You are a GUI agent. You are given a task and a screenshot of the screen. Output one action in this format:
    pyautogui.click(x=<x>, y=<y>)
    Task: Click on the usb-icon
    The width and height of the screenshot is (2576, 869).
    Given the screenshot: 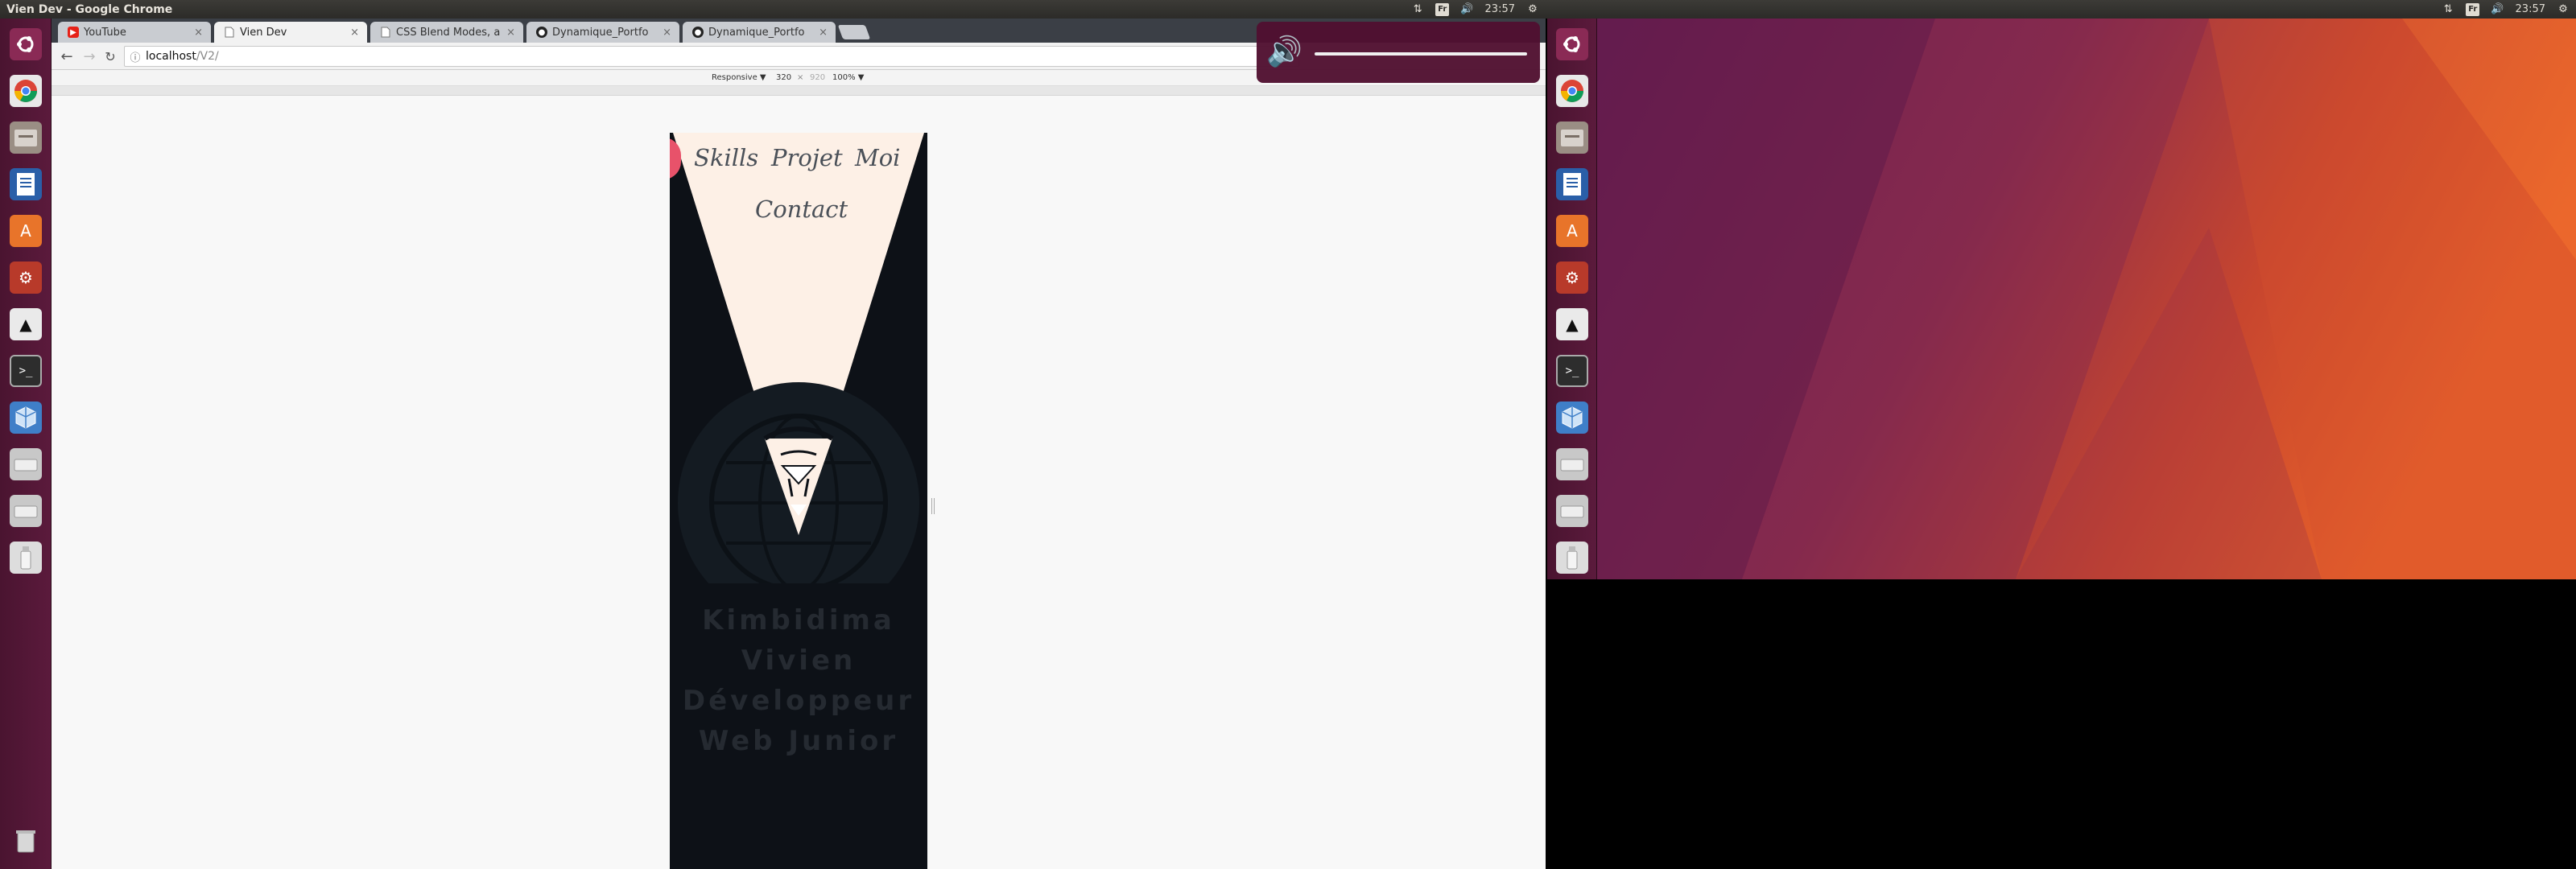 What is the action you would take?
    pyautogui.click(x=26, y=558)
    